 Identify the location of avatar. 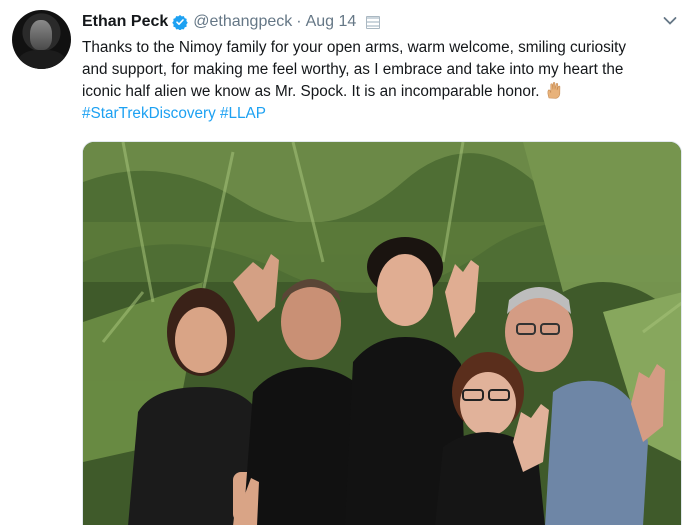
(41, 39).